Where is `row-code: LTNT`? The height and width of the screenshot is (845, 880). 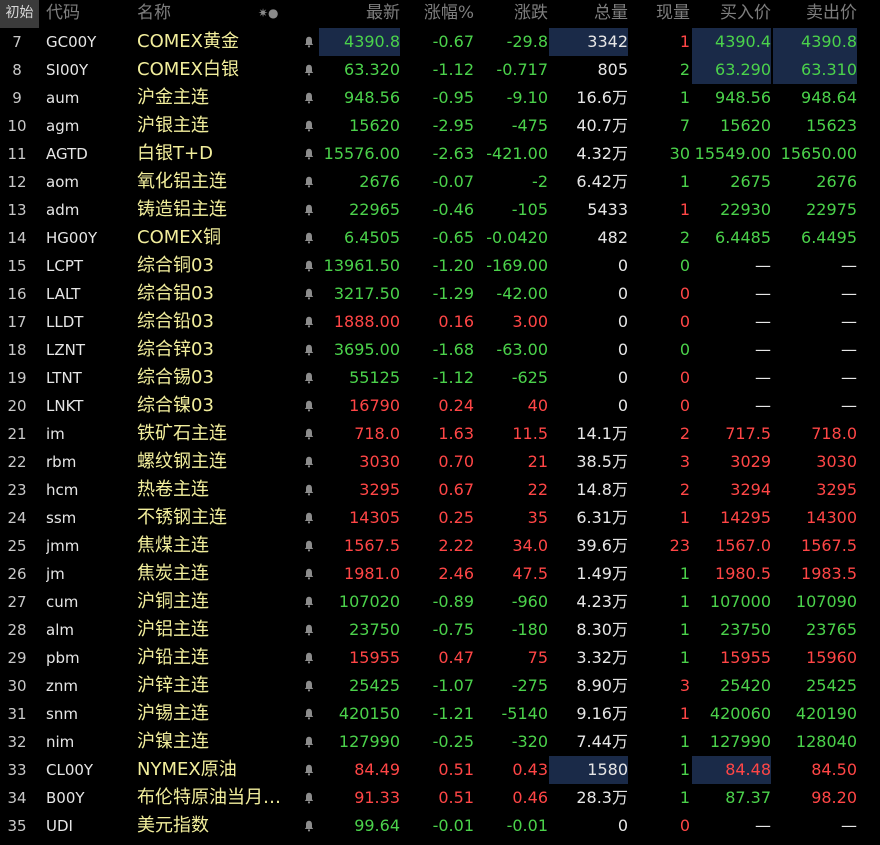
row-code: LTNT is located at coordinates (64, 378).